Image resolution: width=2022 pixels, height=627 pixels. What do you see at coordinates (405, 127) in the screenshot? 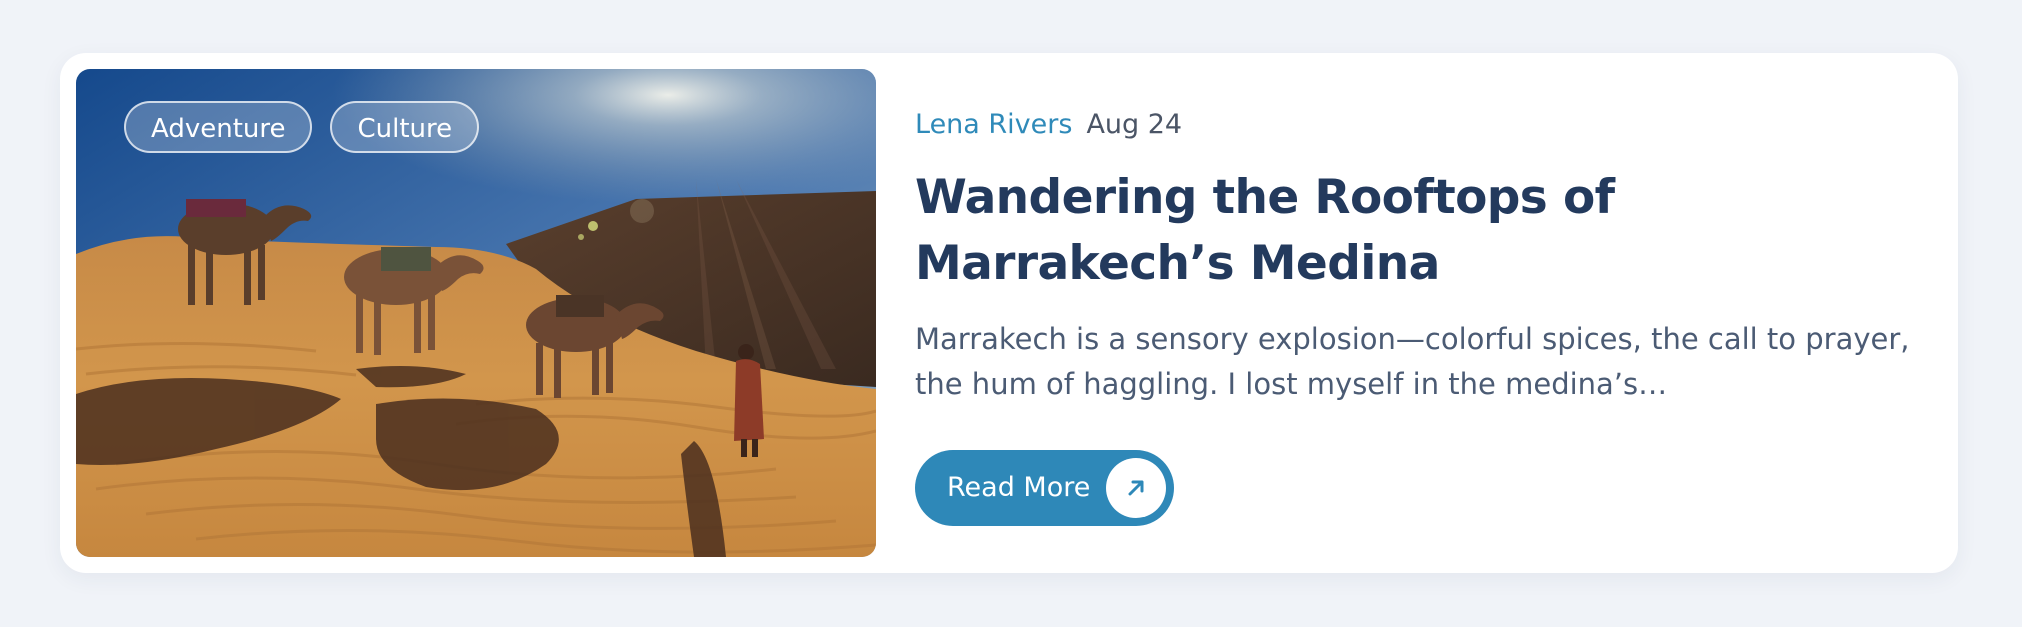
I see `tag-culture: Culture` at bounding box center [405, 127].